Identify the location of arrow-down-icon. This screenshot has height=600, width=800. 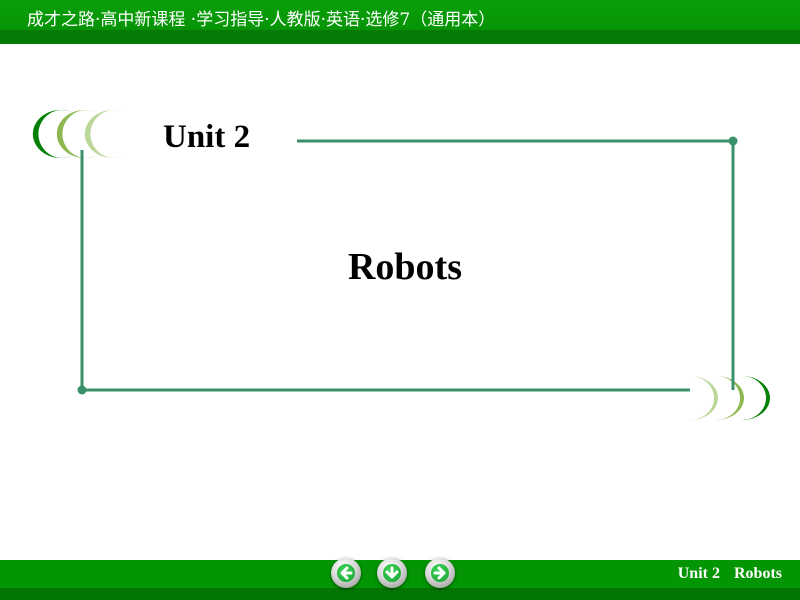
(392, 573).